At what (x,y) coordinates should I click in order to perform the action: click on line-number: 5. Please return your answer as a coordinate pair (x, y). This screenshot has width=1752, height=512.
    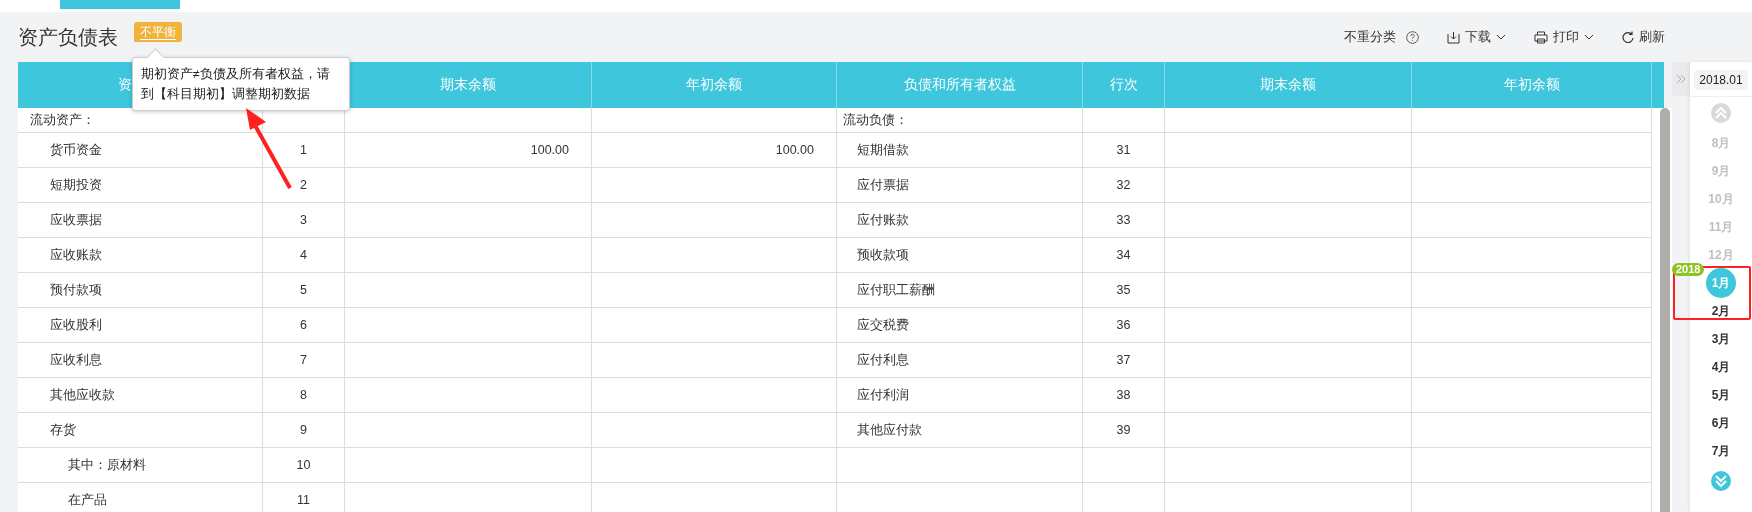
    Looking at the image, I should click on (303, 290).